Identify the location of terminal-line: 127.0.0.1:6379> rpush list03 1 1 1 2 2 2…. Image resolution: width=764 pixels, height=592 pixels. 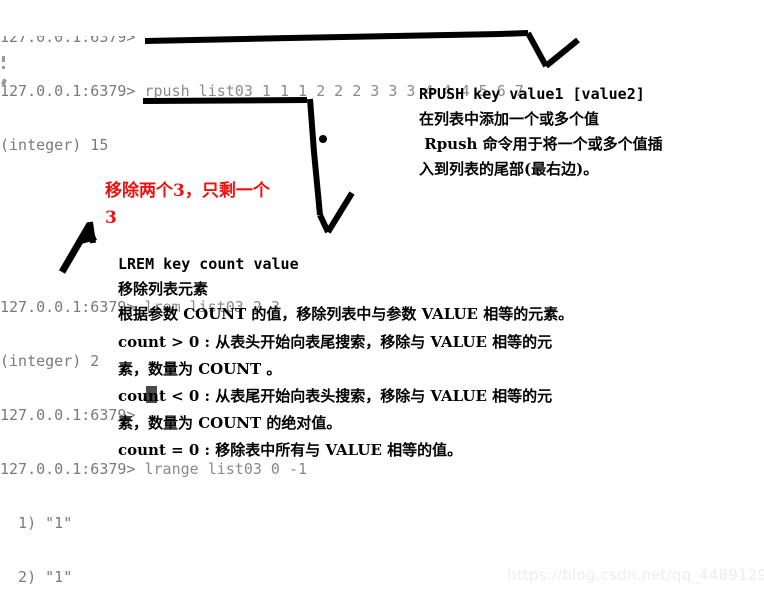
(262, 91).